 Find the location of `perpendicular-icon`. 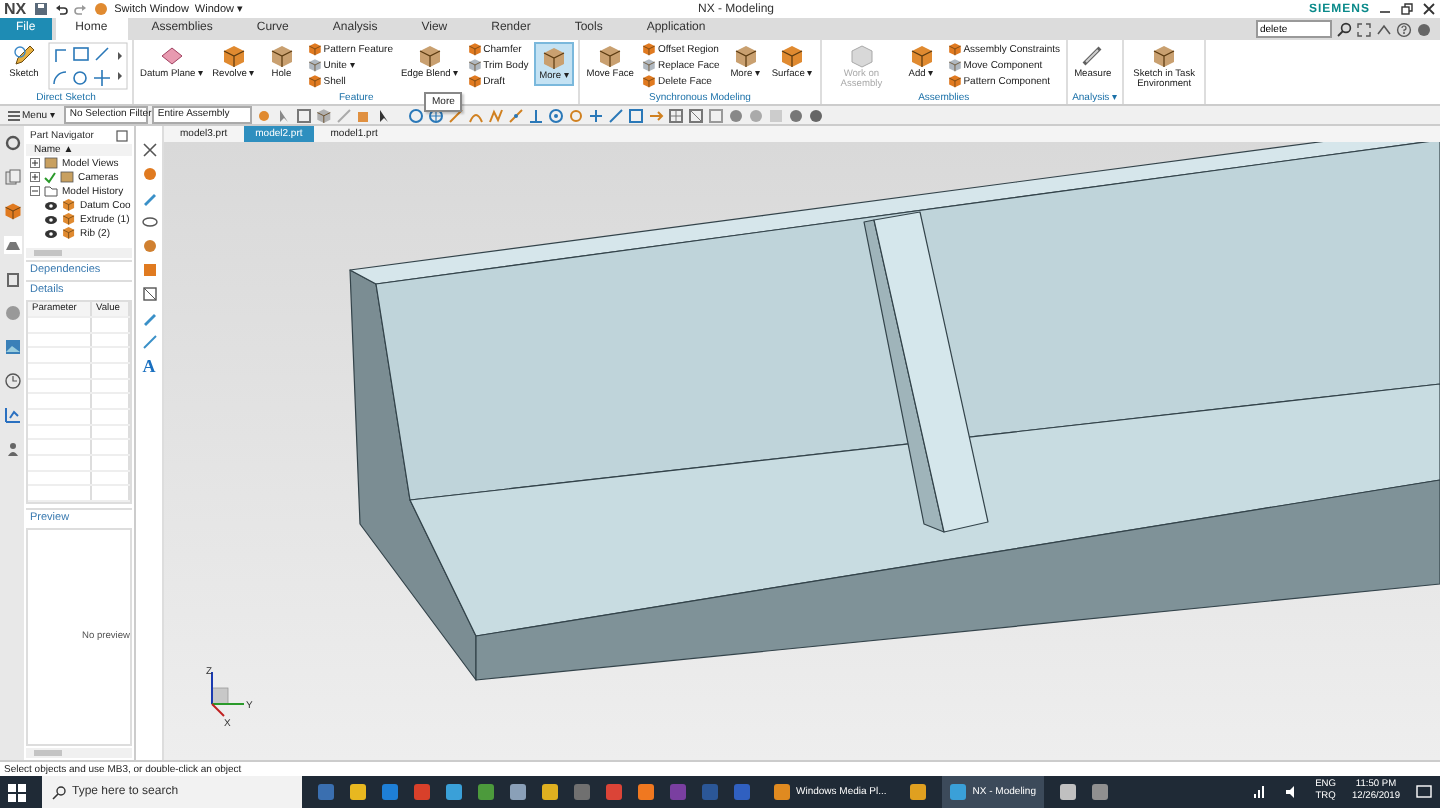

perpendicular-icon is located at coordinates (535, 115).